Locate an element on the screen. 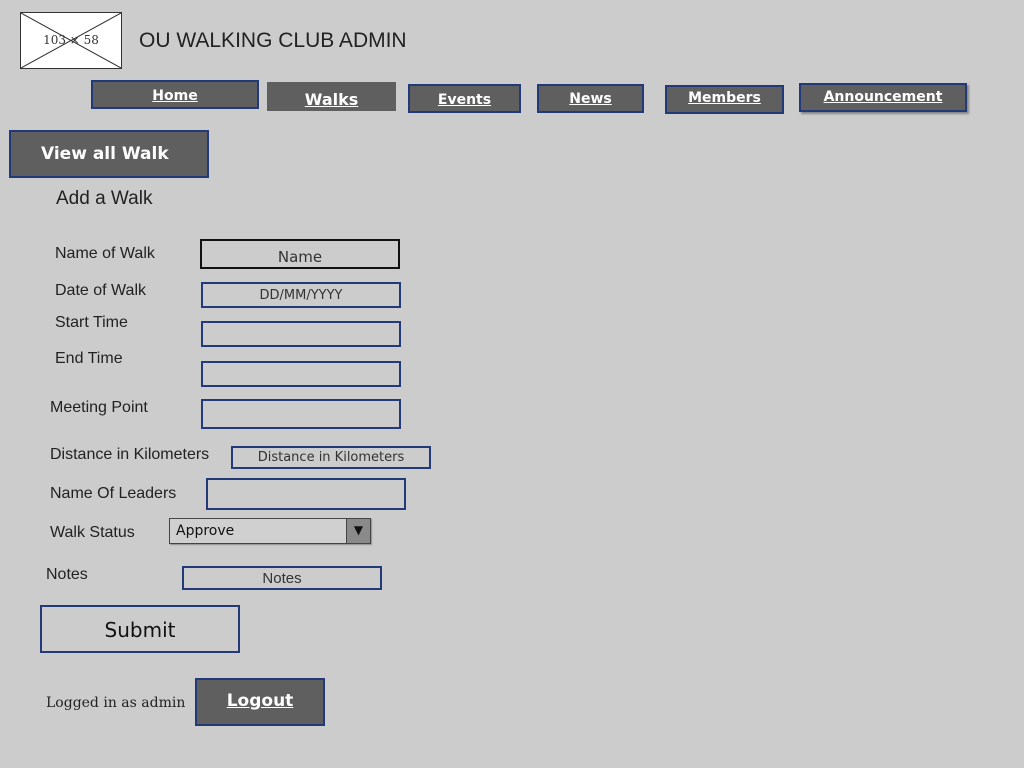  walk-status-value: Approve is located at coordinates (205, 531).